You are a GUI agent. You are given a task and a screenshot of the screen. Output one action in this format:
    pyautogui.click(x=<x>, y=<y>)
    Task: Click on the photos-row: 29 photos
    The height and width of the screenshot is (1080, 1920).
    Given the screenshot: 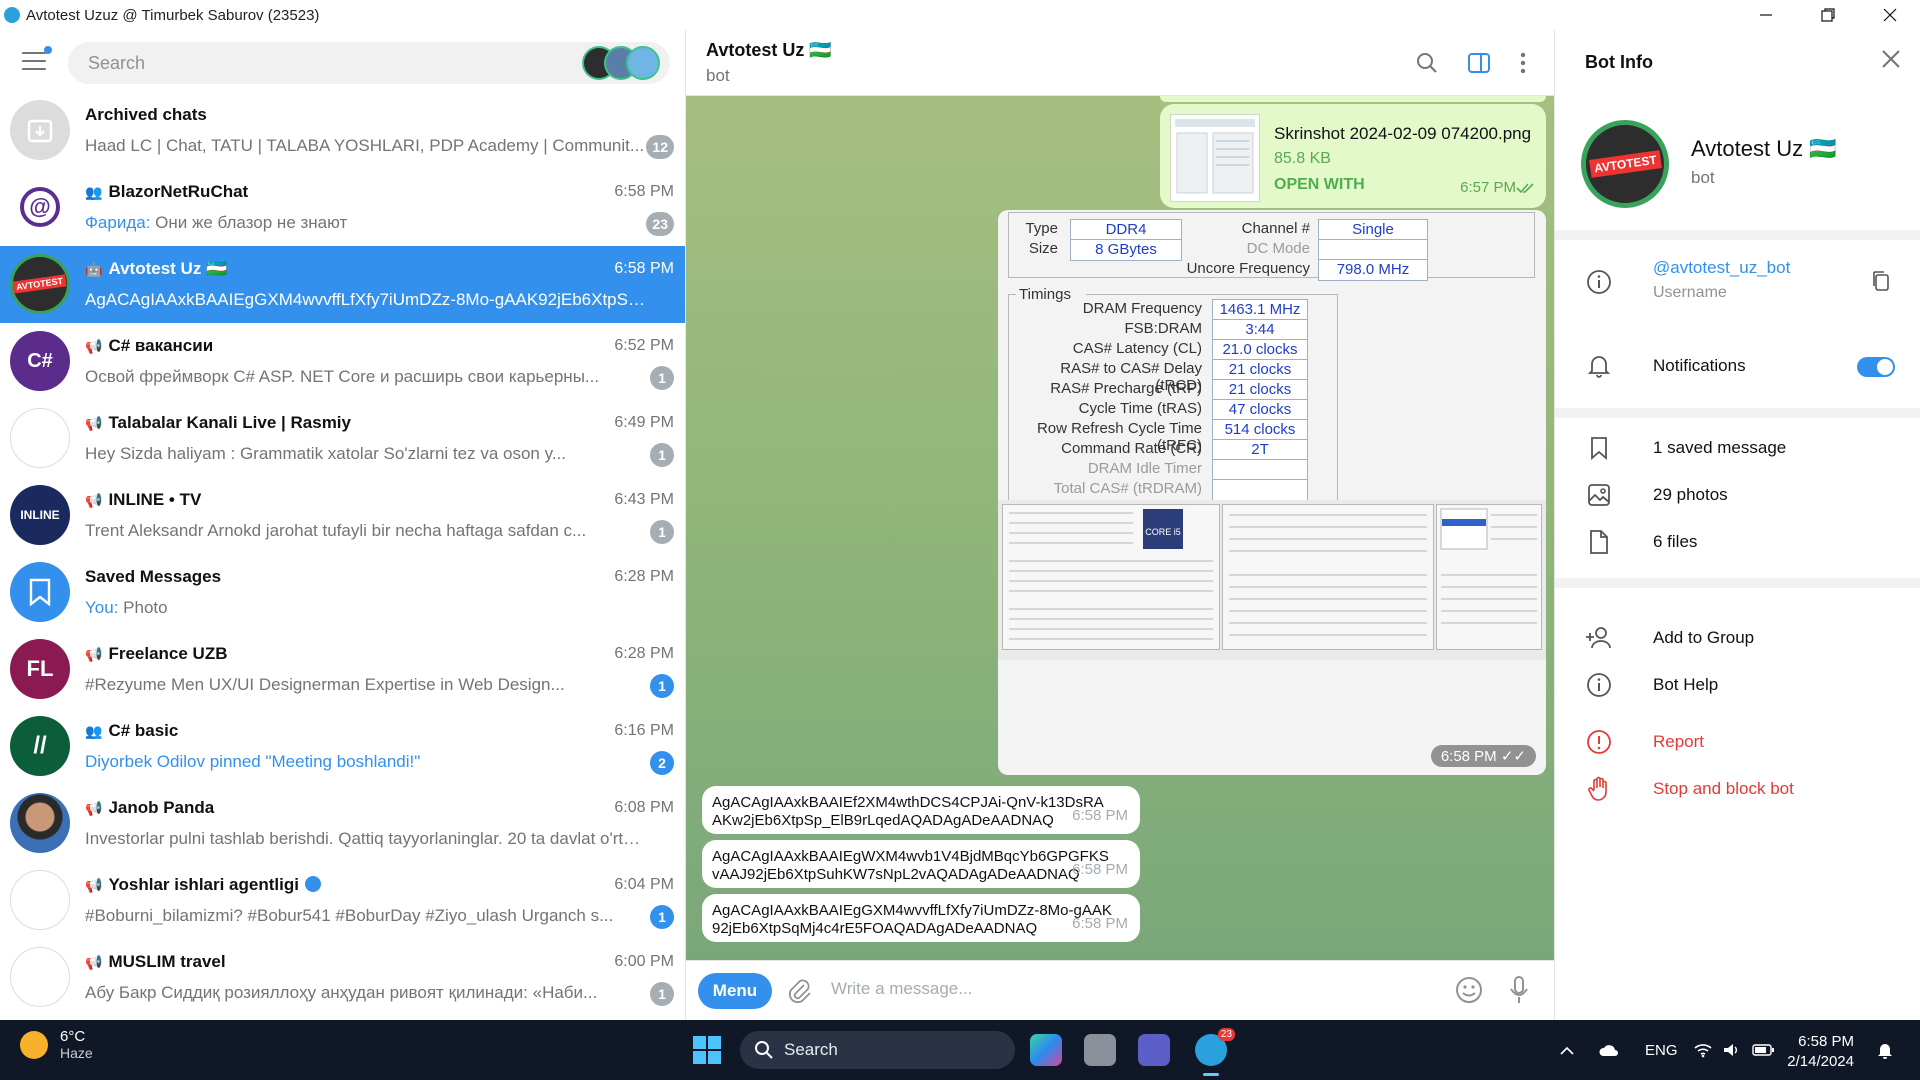 What is the action you would take?
    pyautogui.click(x=1737, y=496)
    